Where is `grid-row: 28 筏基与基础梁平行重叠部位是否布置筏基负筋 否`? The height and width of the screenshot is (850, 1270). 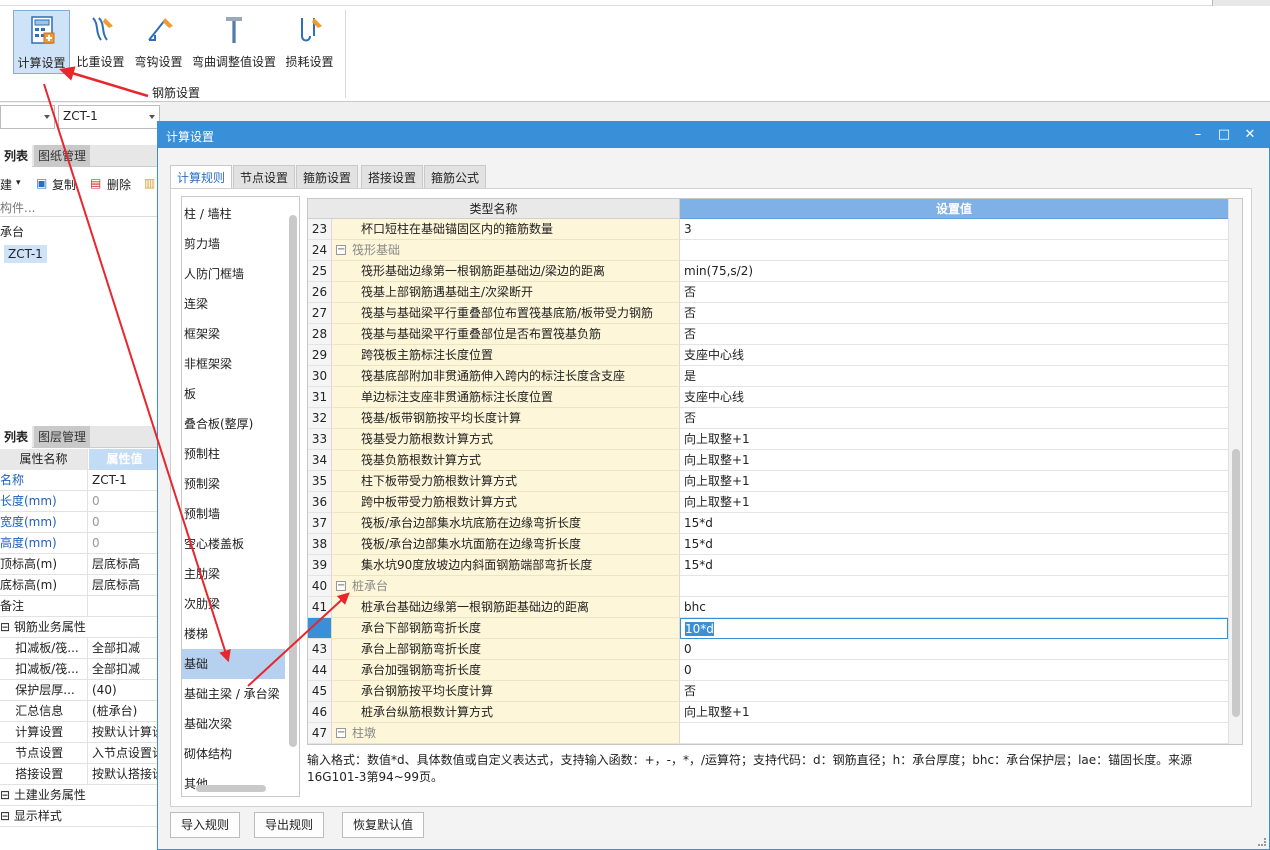 grid-row: 28 筏基与基础梁平行重叠部位是否布置筏基负筋 否 is located at coordinates (768, 334).